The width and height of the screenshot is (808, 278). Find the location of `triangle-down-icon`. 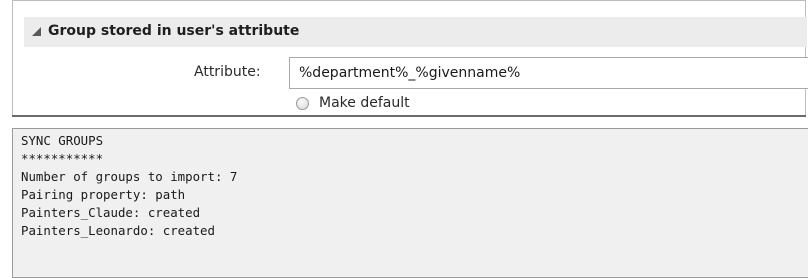

triangle-down-icon is located at coordinates (36, 31).